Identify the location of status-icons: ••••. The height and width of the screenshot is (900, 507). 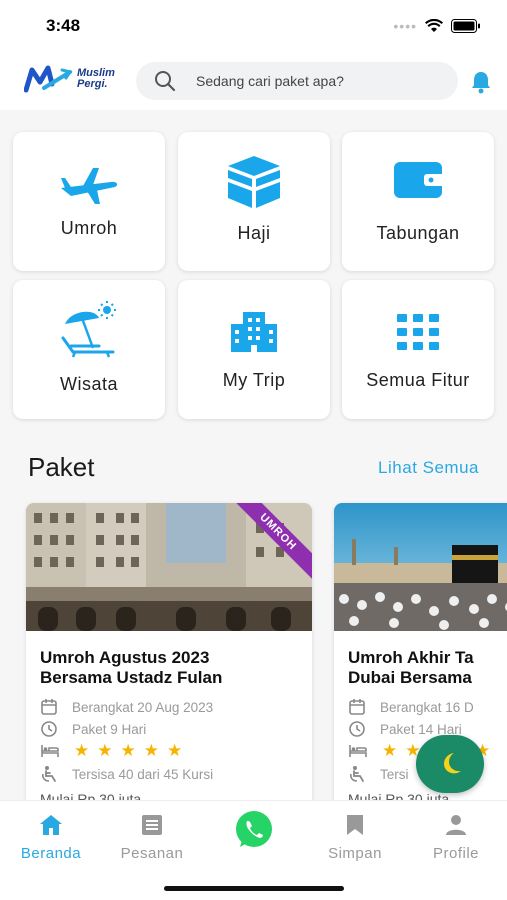
(437, 26).